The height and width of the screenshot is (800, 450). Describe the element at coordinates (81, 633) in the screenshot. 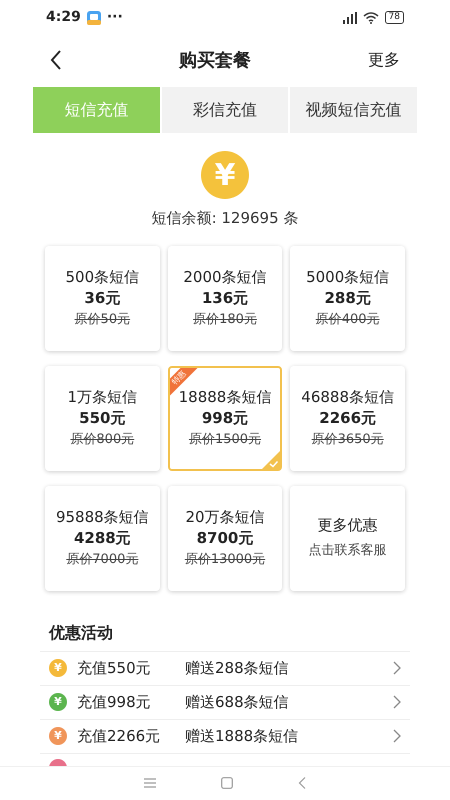

I see `section-title: 优惠活动` at that location.